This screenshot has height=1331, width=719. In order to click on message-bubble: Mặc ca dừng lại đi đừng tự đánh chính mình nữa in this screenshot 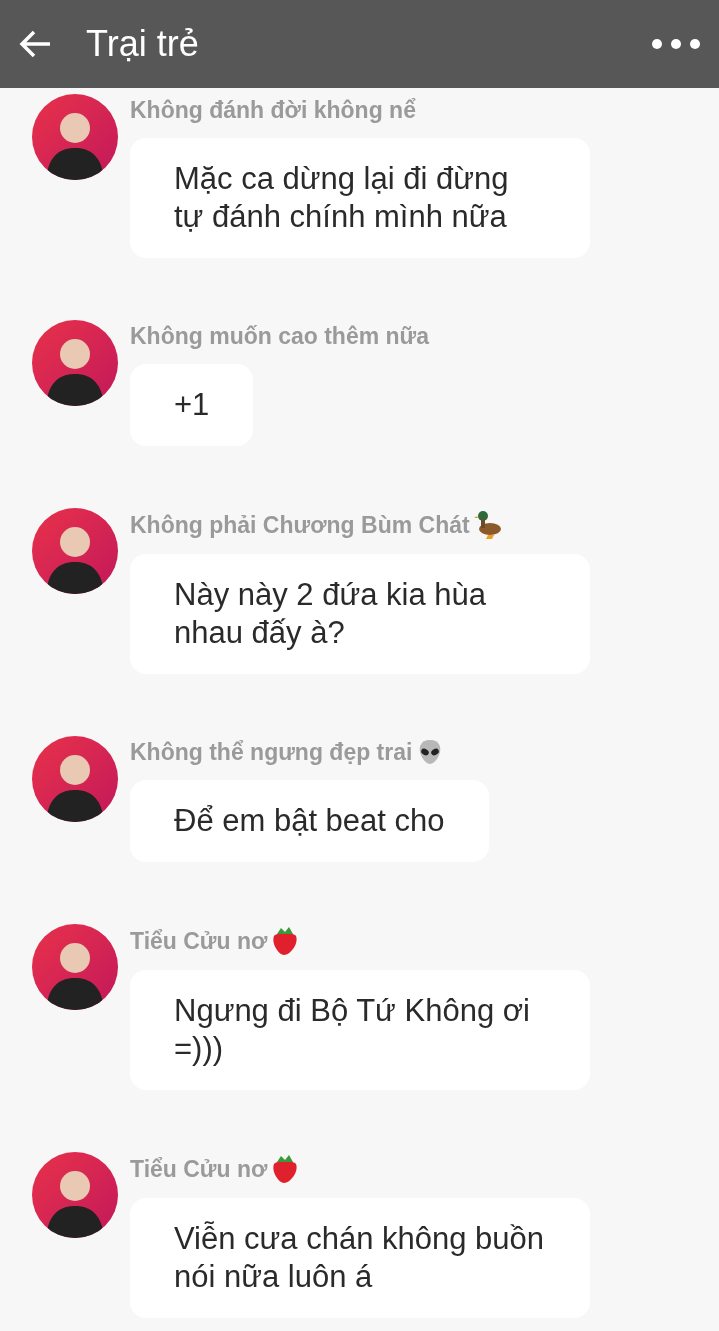, I will do `click(360, 198)`.